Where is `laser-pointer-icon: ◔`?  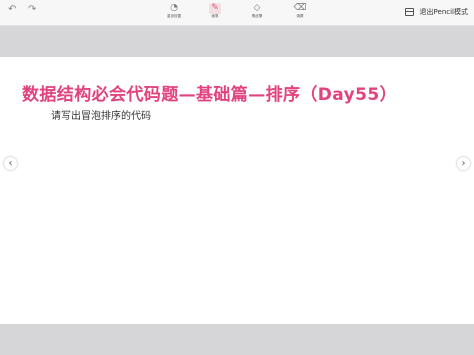 laser-pointer-icon: ◔ is located at coordinates (174, 8).